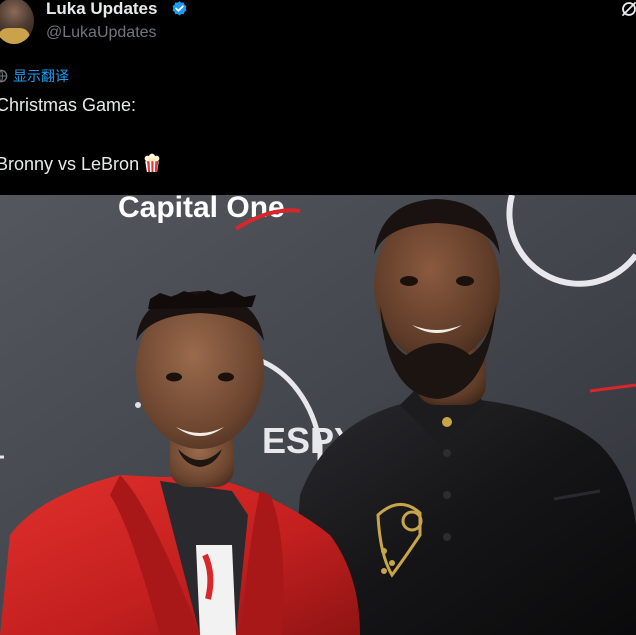 The height and width of the screenshot is (635, 636). What do you see at coordinates (68, 105) in the screenshot?
I see `tweet-text-line: Christmas Game:` at bounding box center [68, 105].